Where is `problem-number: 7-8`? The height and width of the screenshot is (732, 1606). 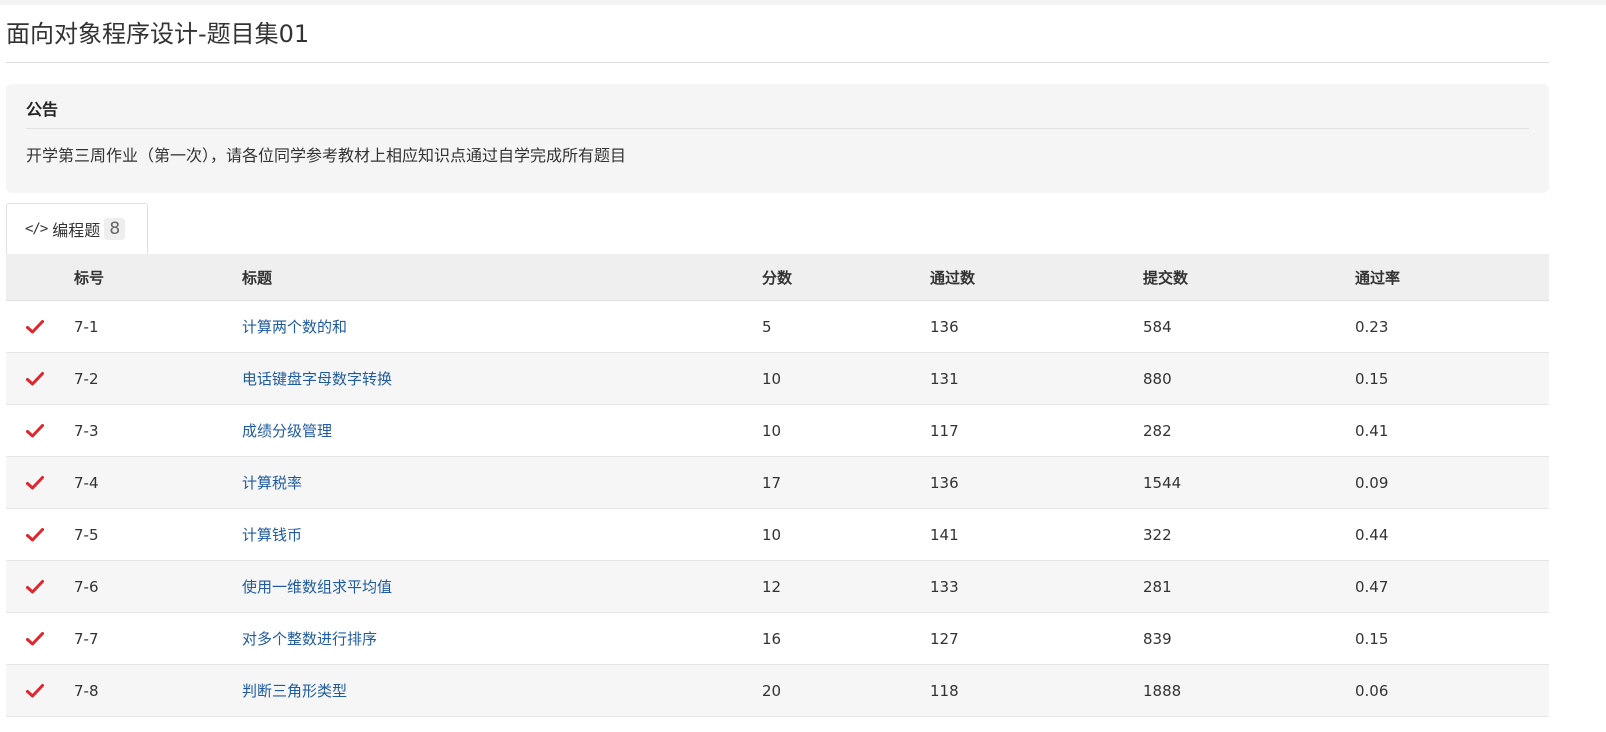 problem-number: 7-8 is located at coordinates (86, 690).